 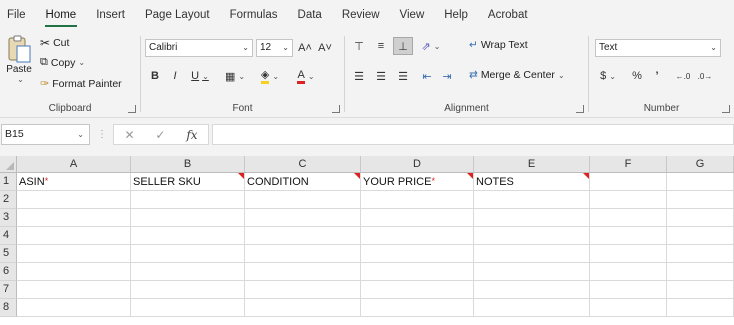 What do you see at coordinates (74, 290) in the screenshot?
I see `cell-a7` at bounding box center [74, 290].